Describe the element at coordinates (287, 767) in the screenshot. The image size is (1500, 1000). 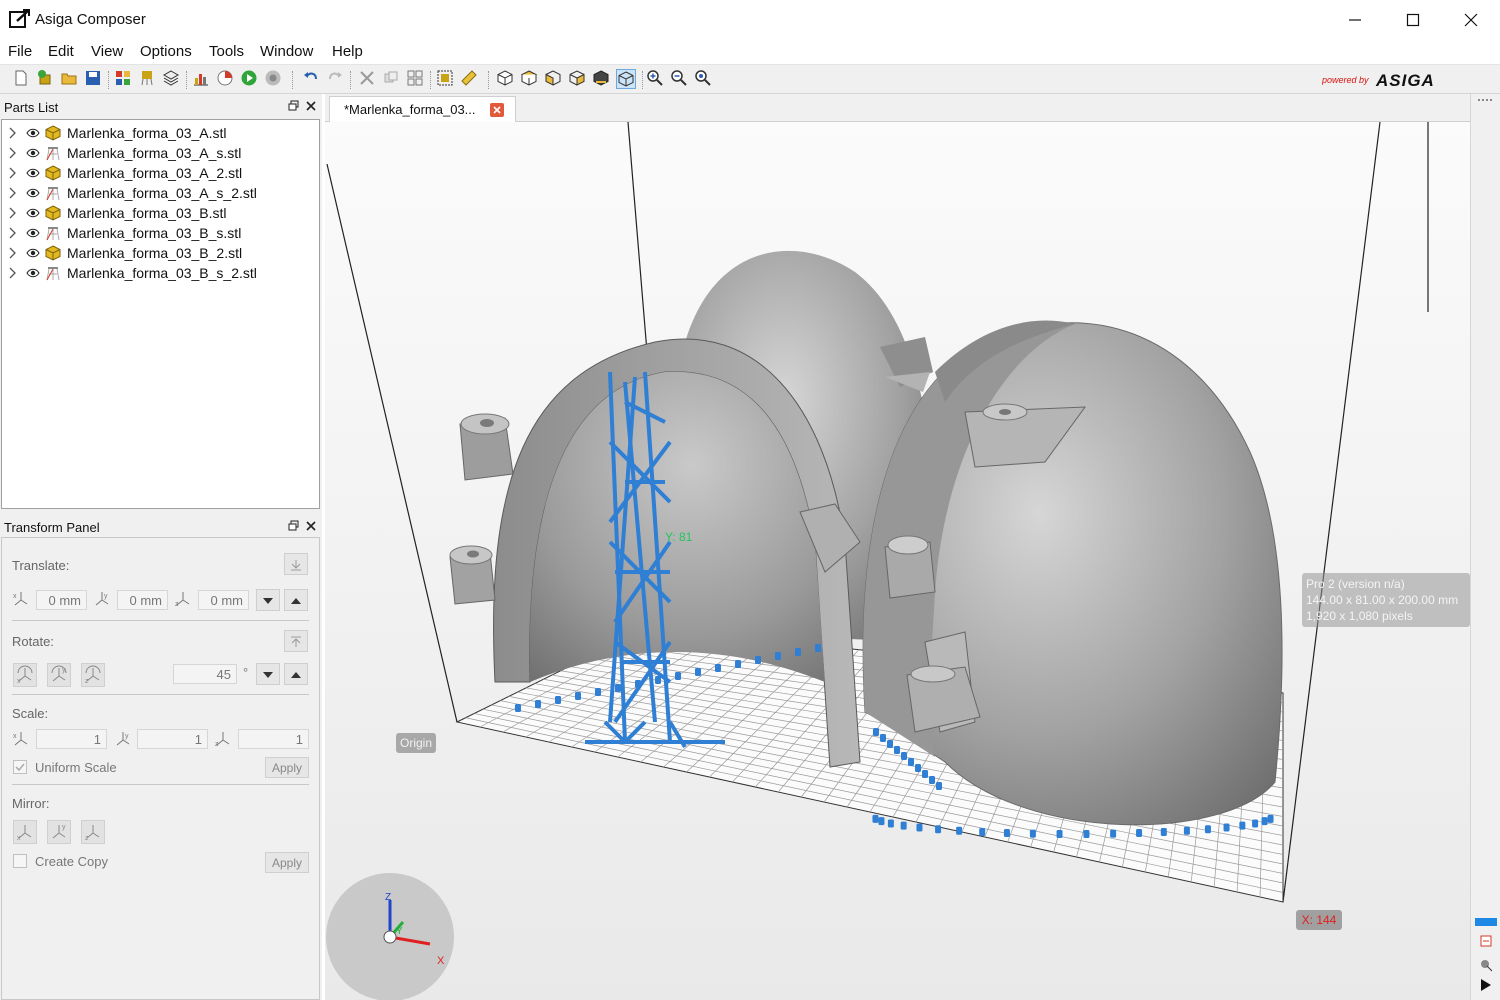
I see `scale-apply-button: Apply` at that location.